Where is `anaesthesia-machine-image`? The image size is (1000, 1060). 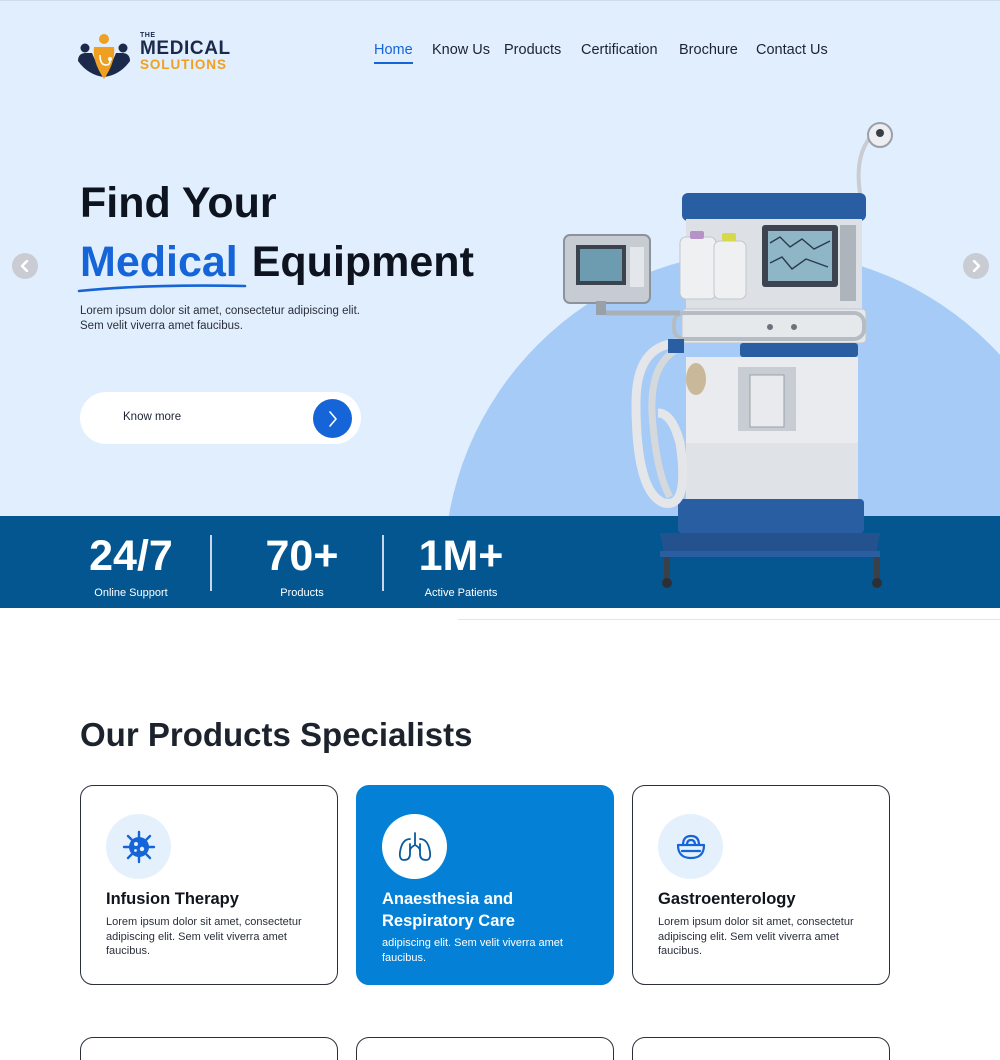
anaesthesia-machine-image is located at coordinates (728, 355).